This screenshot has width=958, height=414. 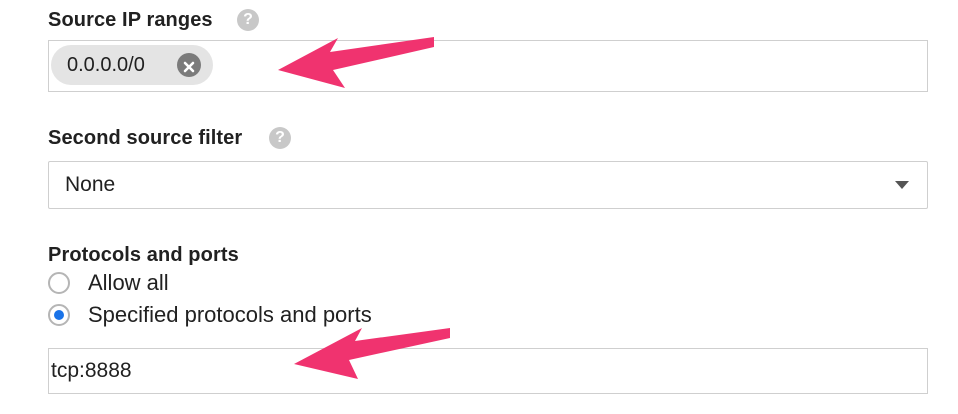 What do you see at coordinates (145, 138) in the screenshot?
I see `second-source-filter-label: Second source filter` at bounding box center [145, 138].